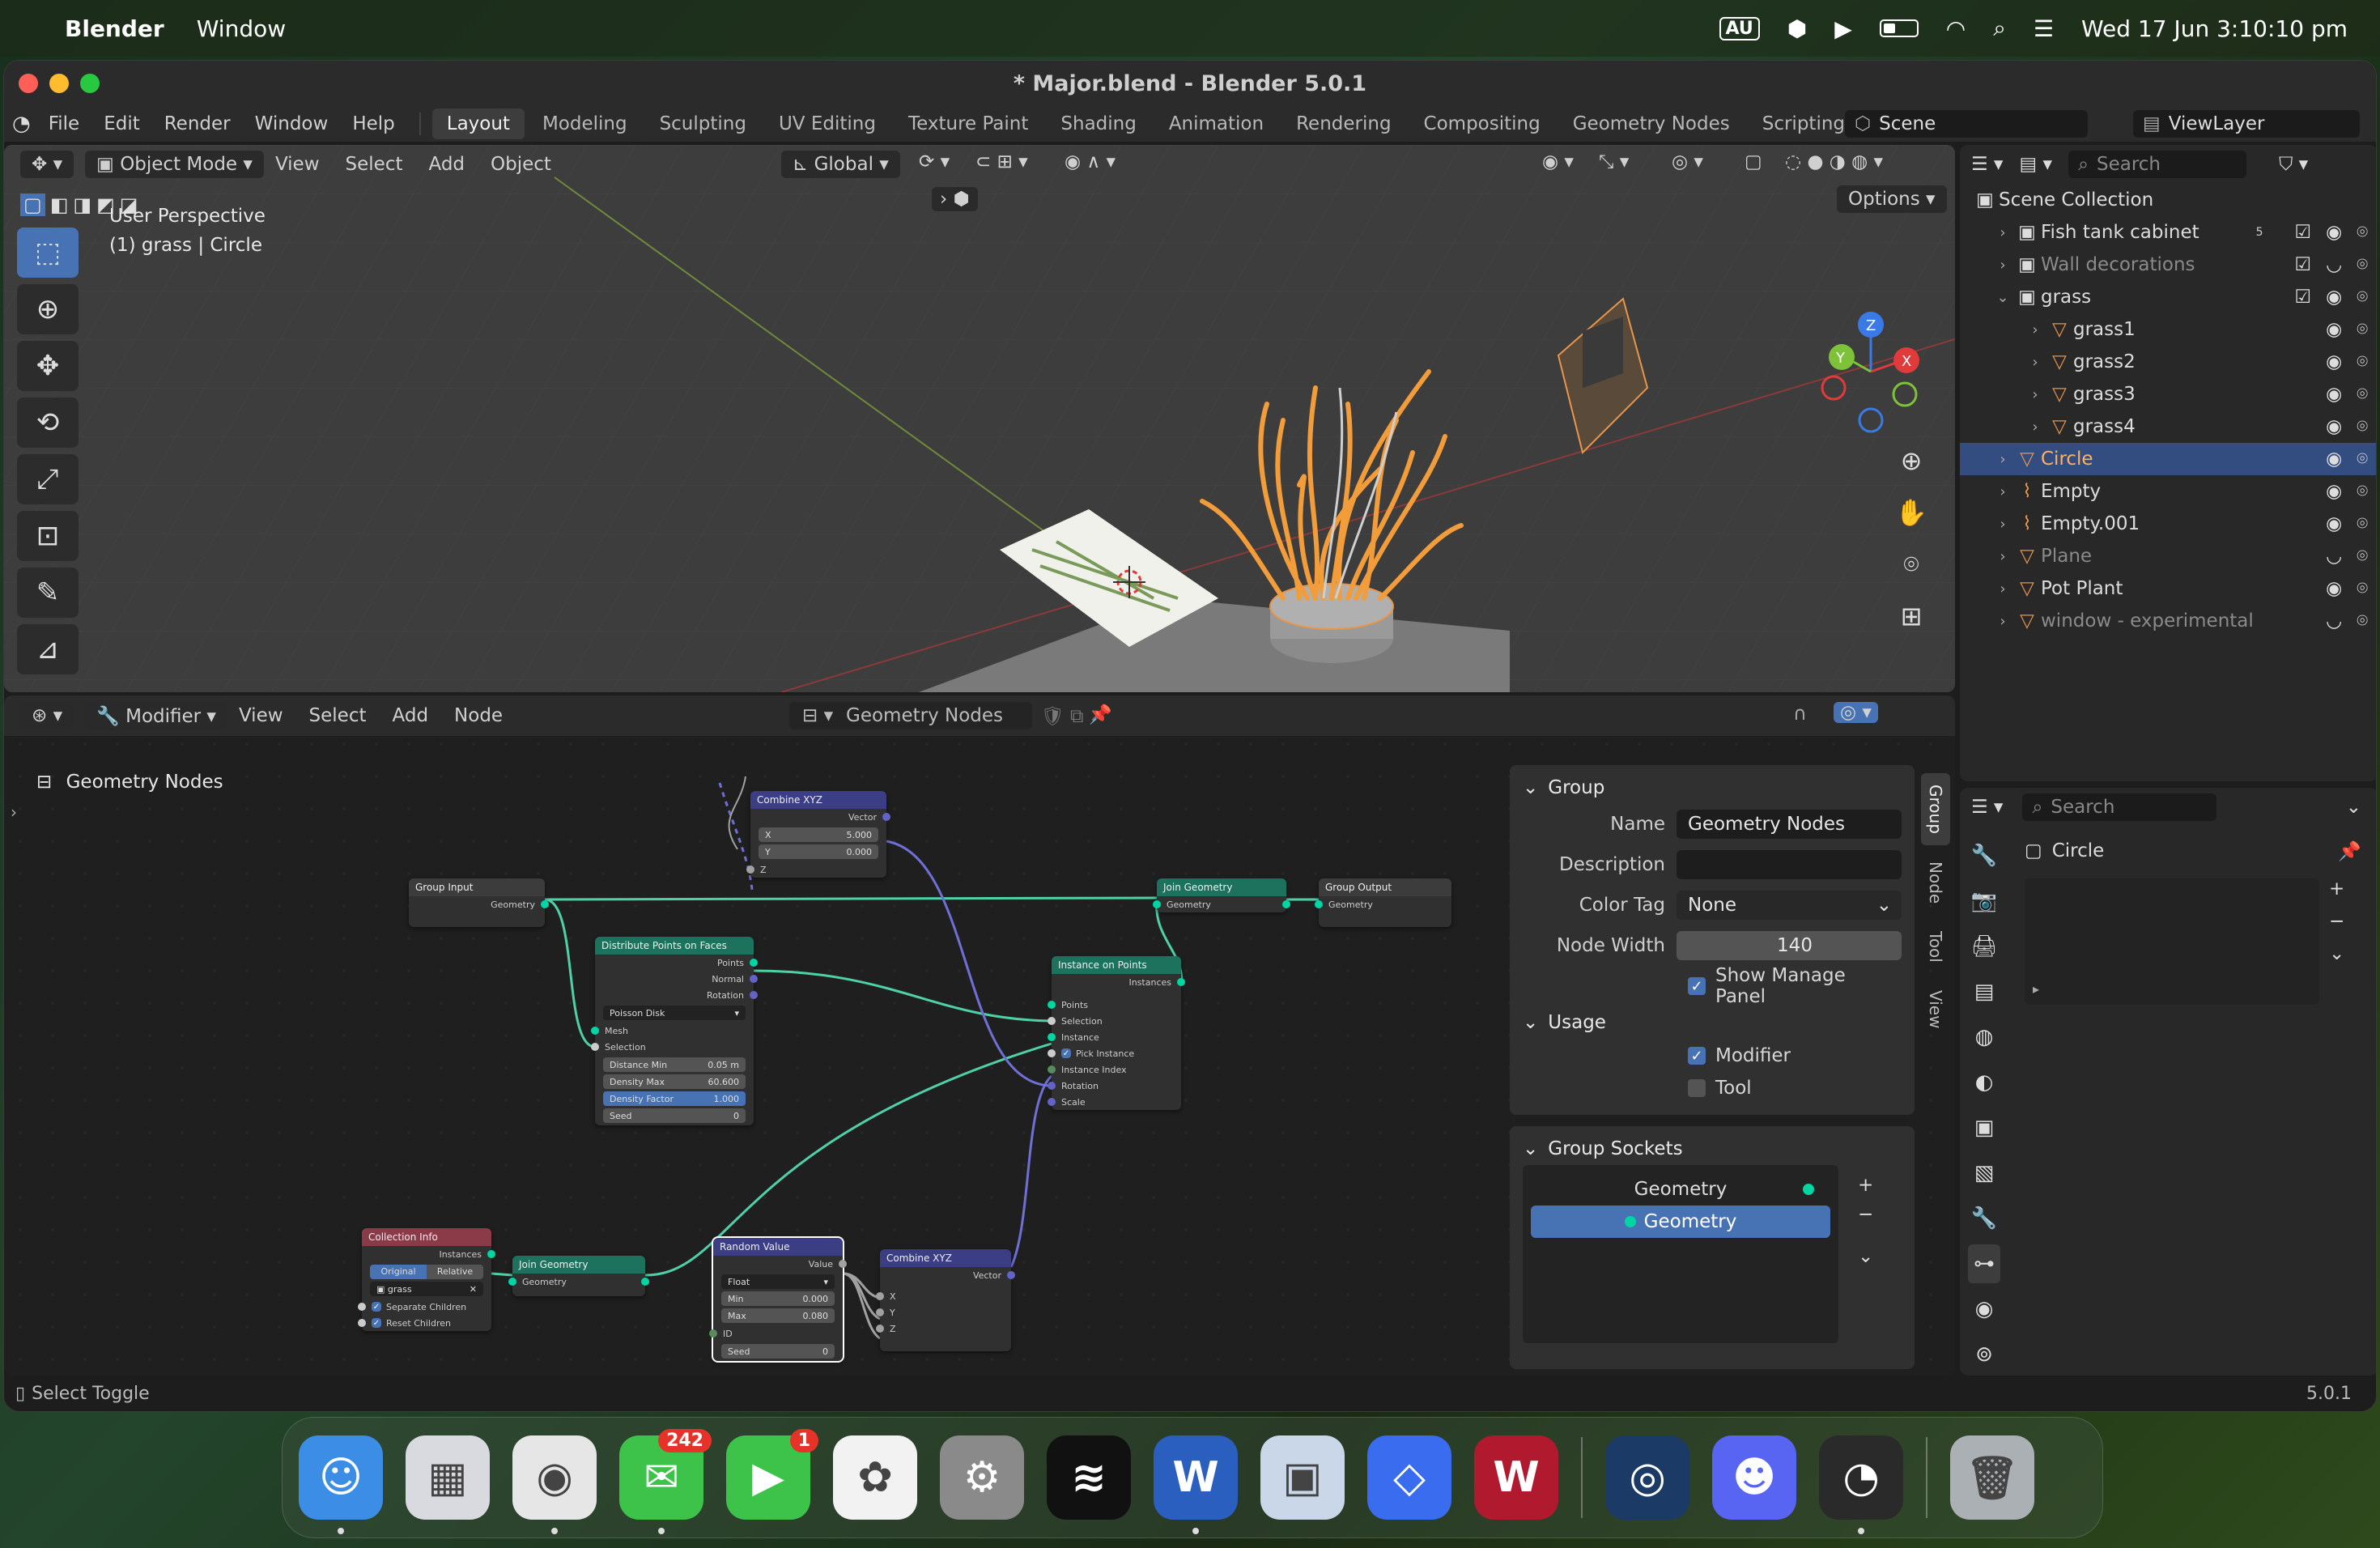 This screenshot has width=2380, height=1548. I want to click on constraints-tab-icon: ⊚, so click(1984, 1354).